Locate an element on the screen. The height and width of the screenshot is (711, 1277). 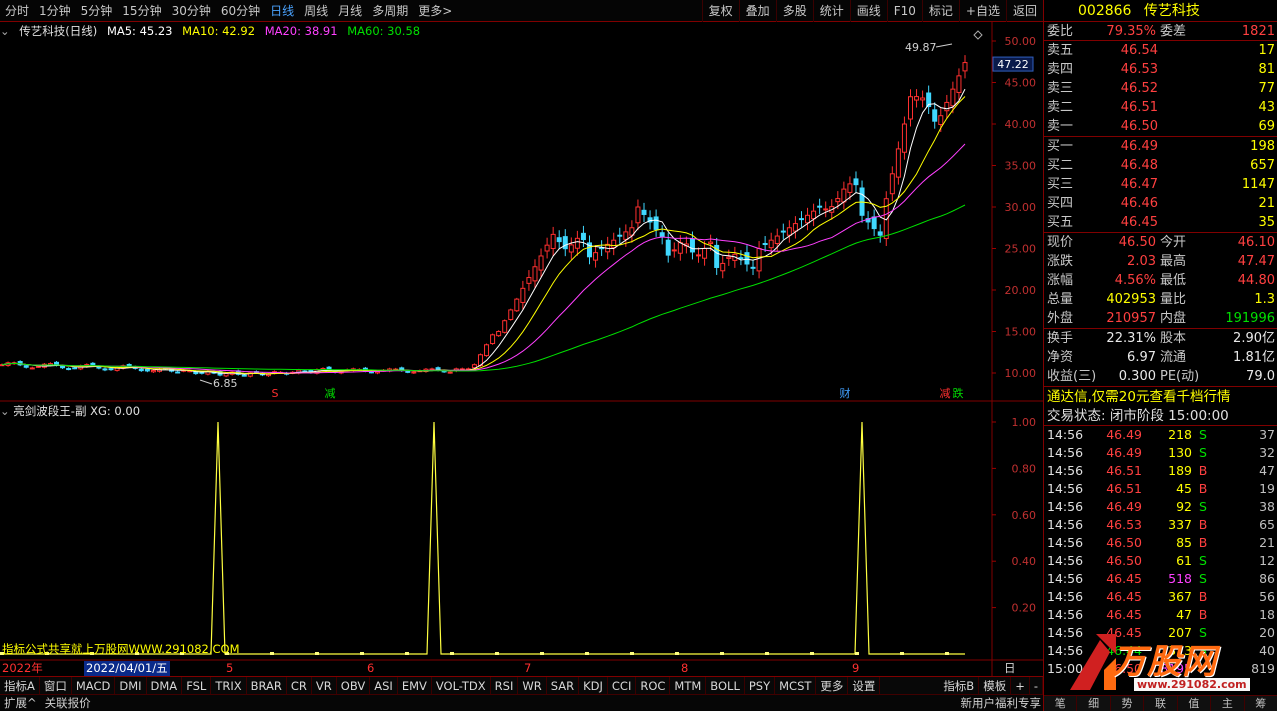
month-label: 9 is located at coordinates (856, 668).